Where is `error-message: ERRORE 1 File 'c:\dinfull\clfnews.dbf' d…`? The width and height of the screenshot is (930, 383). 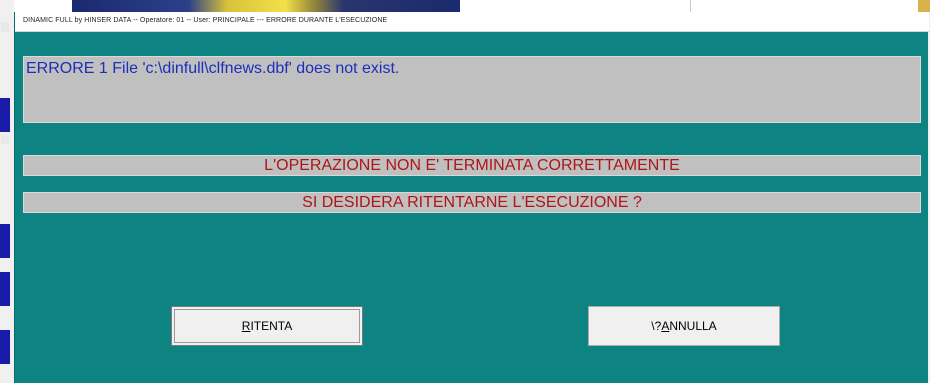
error-message: ERRORE 1 File 'c:\dinfull\clfnews.dbf' d… is located at coordinates (213, 68).